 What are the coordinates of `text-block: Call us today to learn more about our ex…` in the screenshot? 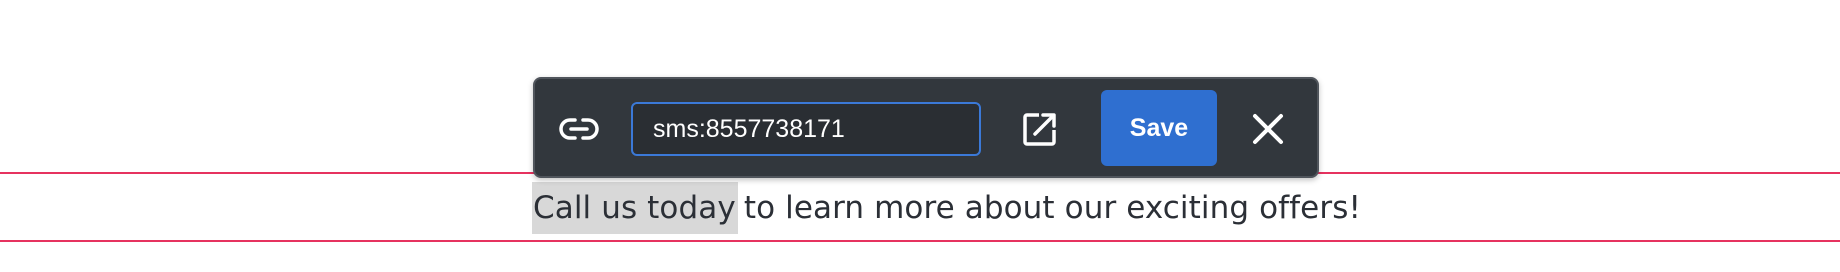 It's located at (946, 208).